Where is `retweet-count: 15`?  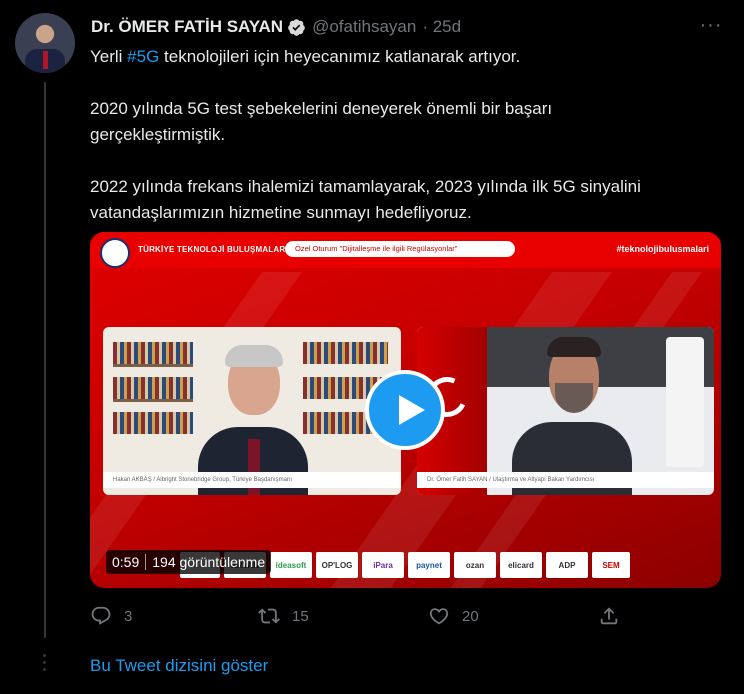
retweet-count: 15 is located at coordinates (300, 616).